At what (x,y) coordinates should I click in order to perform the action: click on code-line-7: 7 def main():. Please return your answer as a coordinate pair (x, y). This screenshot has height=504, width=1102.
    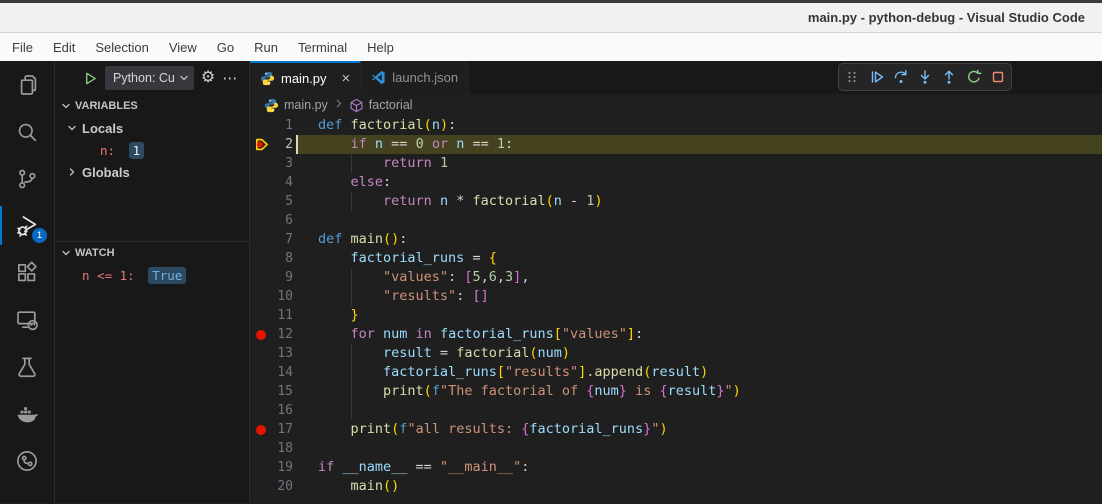
    Looking at the image, I should click on (676, 239).